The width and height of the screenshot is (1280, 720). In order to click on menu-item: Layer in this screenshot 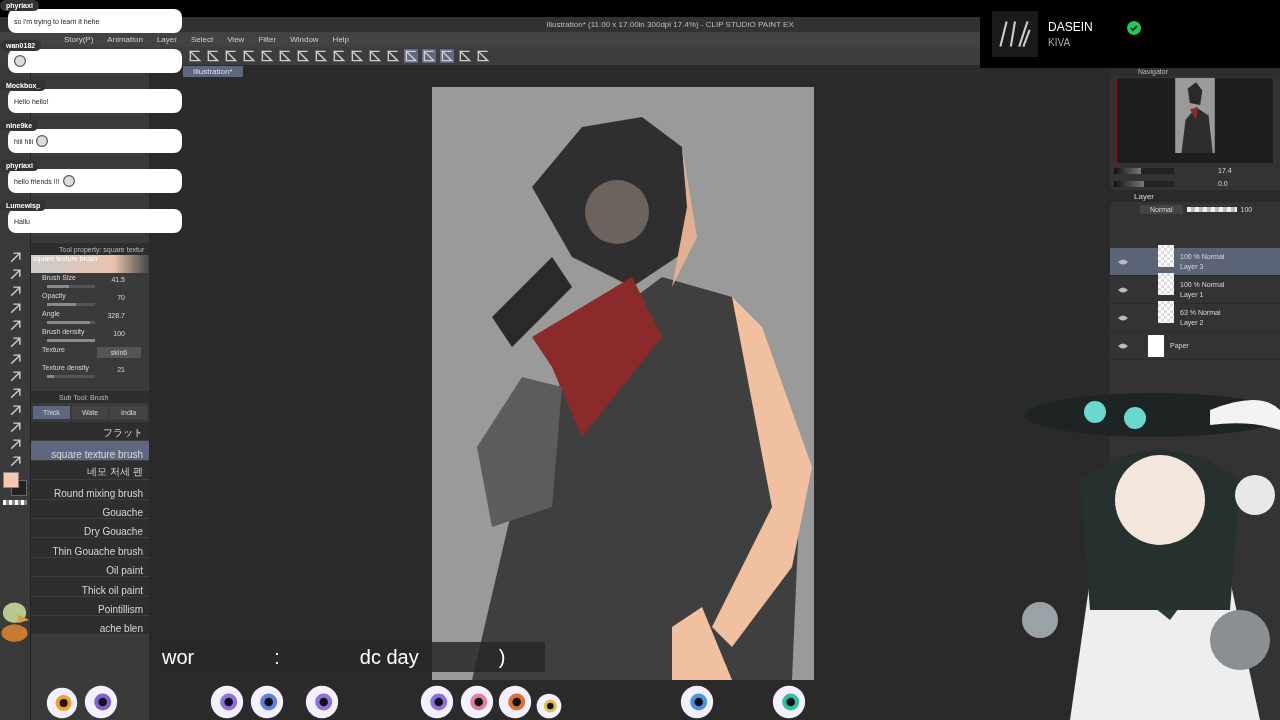, I will do `click(166, 39)`.